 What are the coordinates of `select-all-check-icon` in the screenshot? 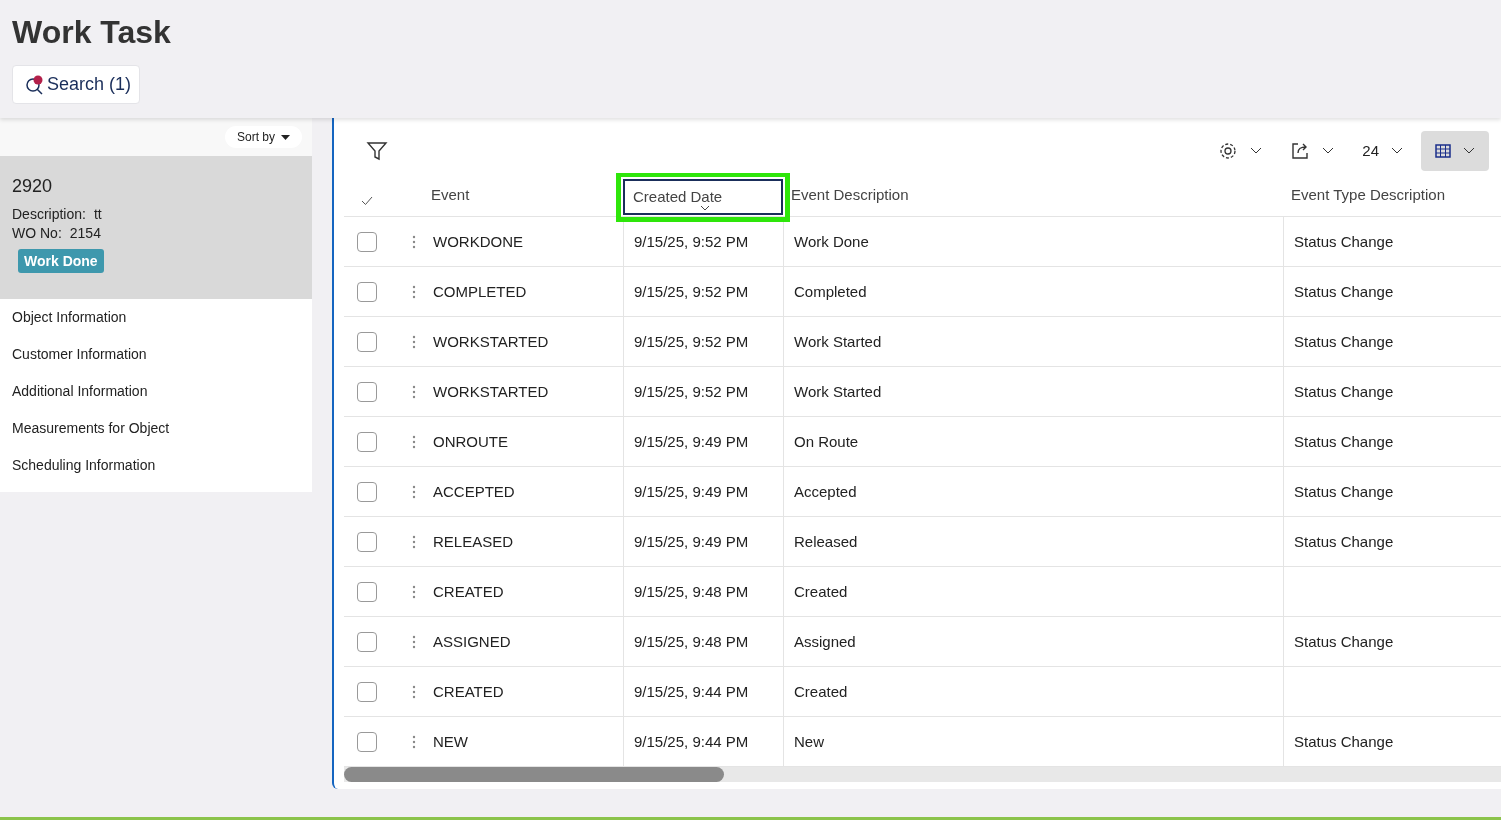 It's located at (367, 201).